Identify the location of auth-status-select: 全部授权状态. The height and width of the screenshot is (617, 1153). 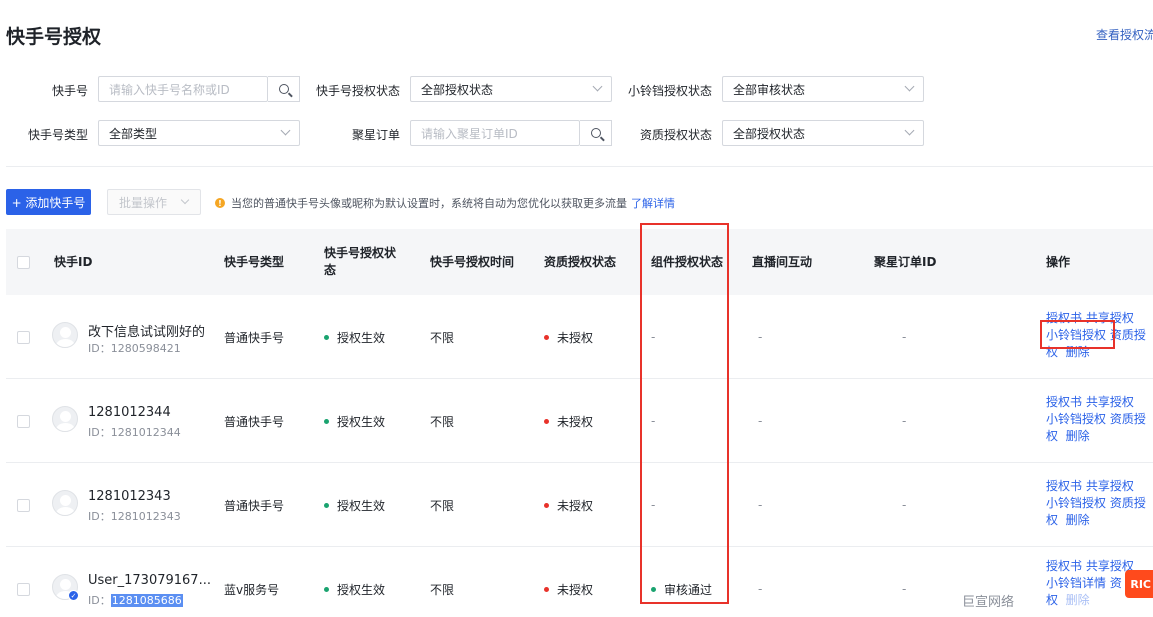
(511, 89).